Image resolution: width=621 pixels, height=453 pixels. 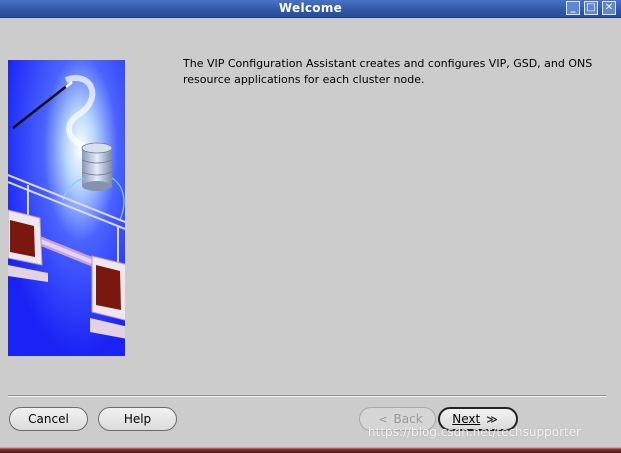 I want to click on watermark: https://blog.csdn.net/techsupporter, so click(x=475, y=432).